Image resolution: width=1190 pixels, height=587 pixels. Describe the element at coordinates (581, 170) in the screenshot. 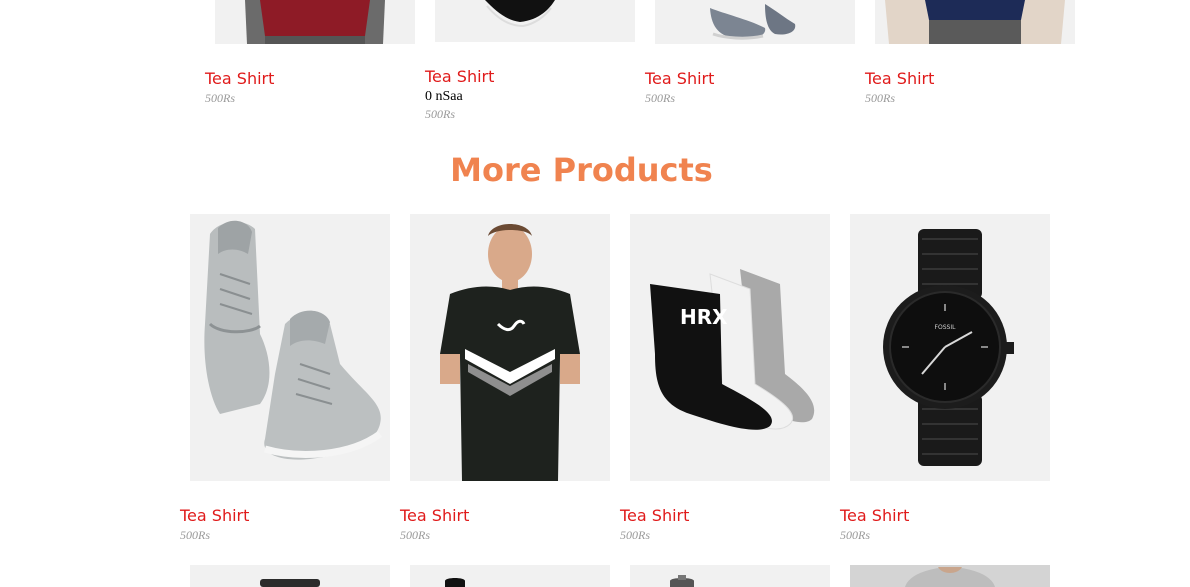

I see `section-title-more-products: More Products` at that location.